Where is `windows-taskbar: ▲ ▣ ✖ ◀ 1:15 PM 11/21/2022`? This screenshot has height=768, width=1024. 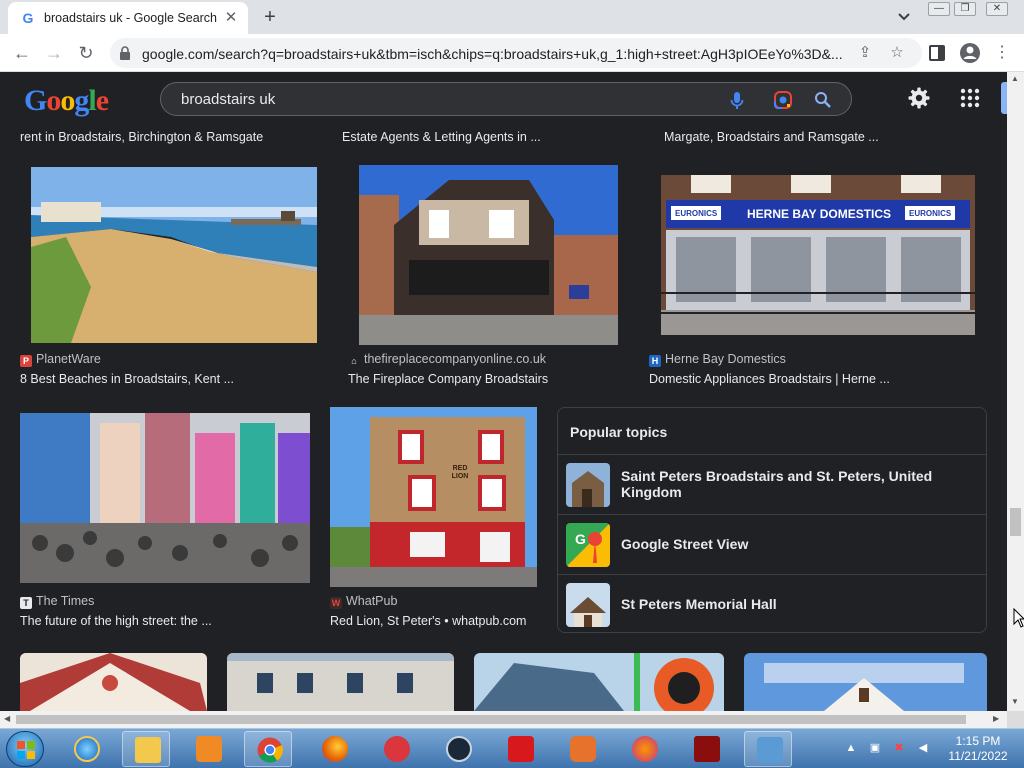 windows-taskbar: ▲ ▣ ✖ ◀ 1:15 PM 11/21/2022 is located at coordinates (512, 748).